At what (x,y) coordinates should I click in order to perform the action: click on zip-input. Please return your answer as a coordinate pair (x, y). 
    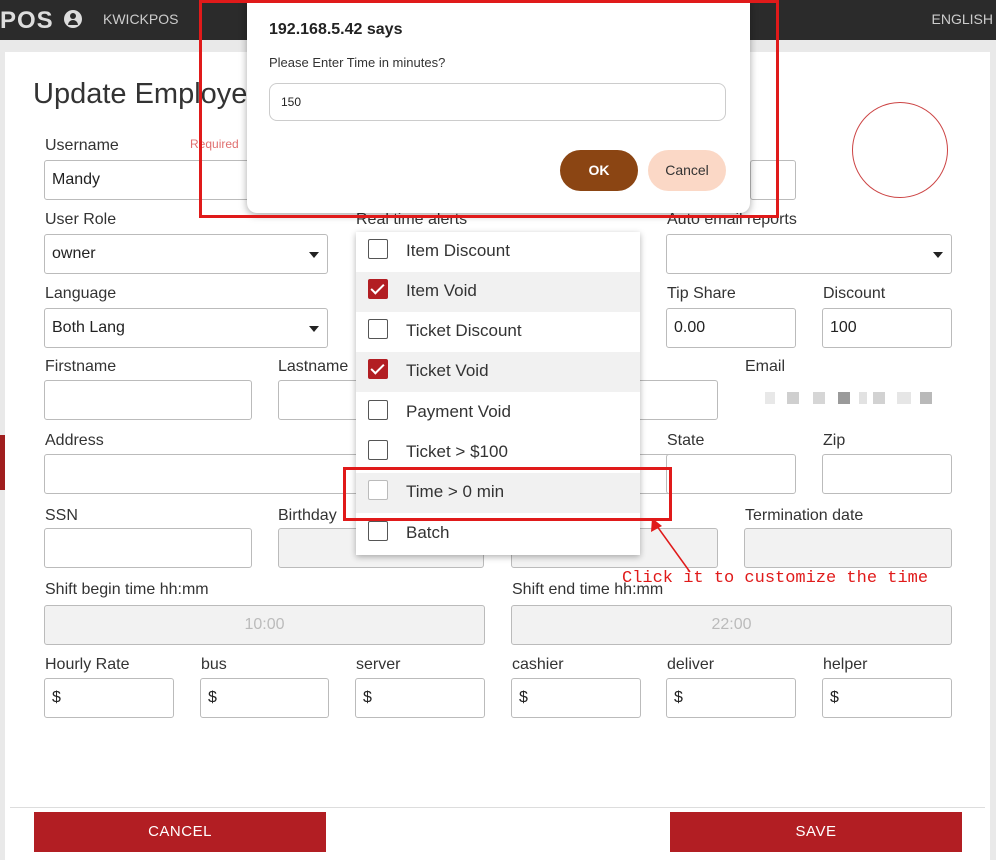
    Looking at the image, I should click on (887, 474).